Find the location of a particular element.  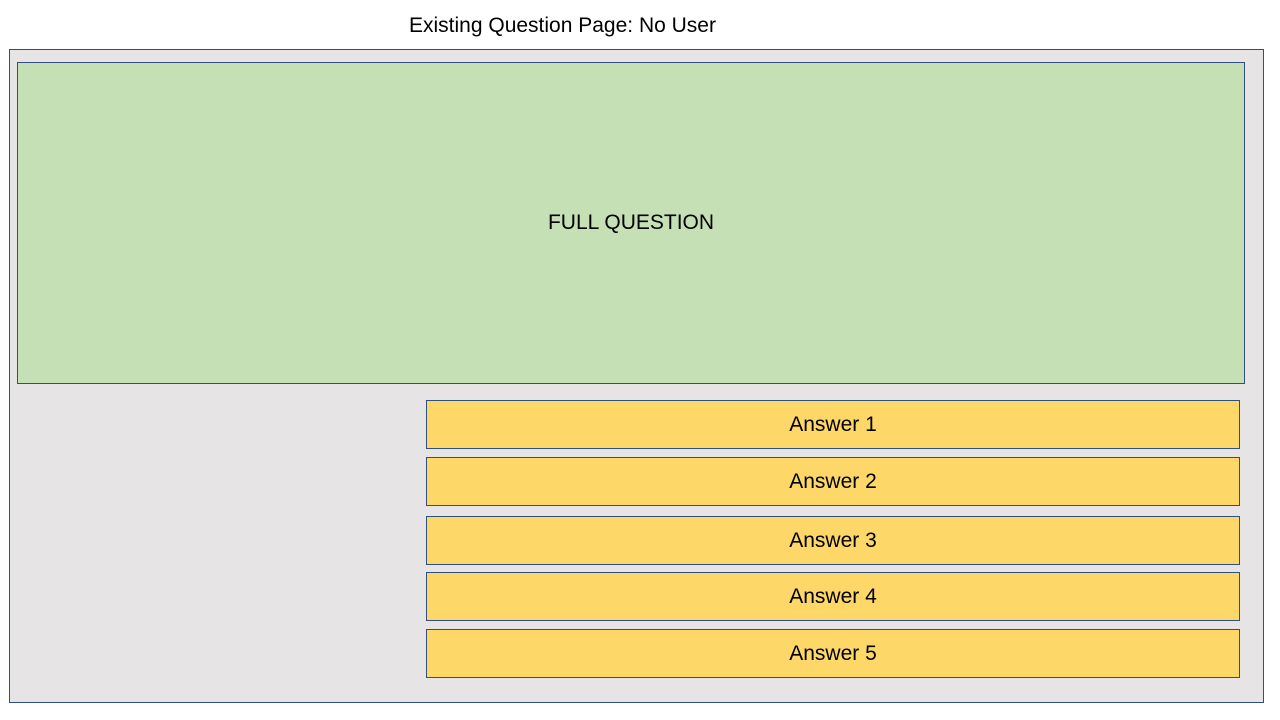

answer-button-3: Answer 3 is located at coordinates (833, 540).